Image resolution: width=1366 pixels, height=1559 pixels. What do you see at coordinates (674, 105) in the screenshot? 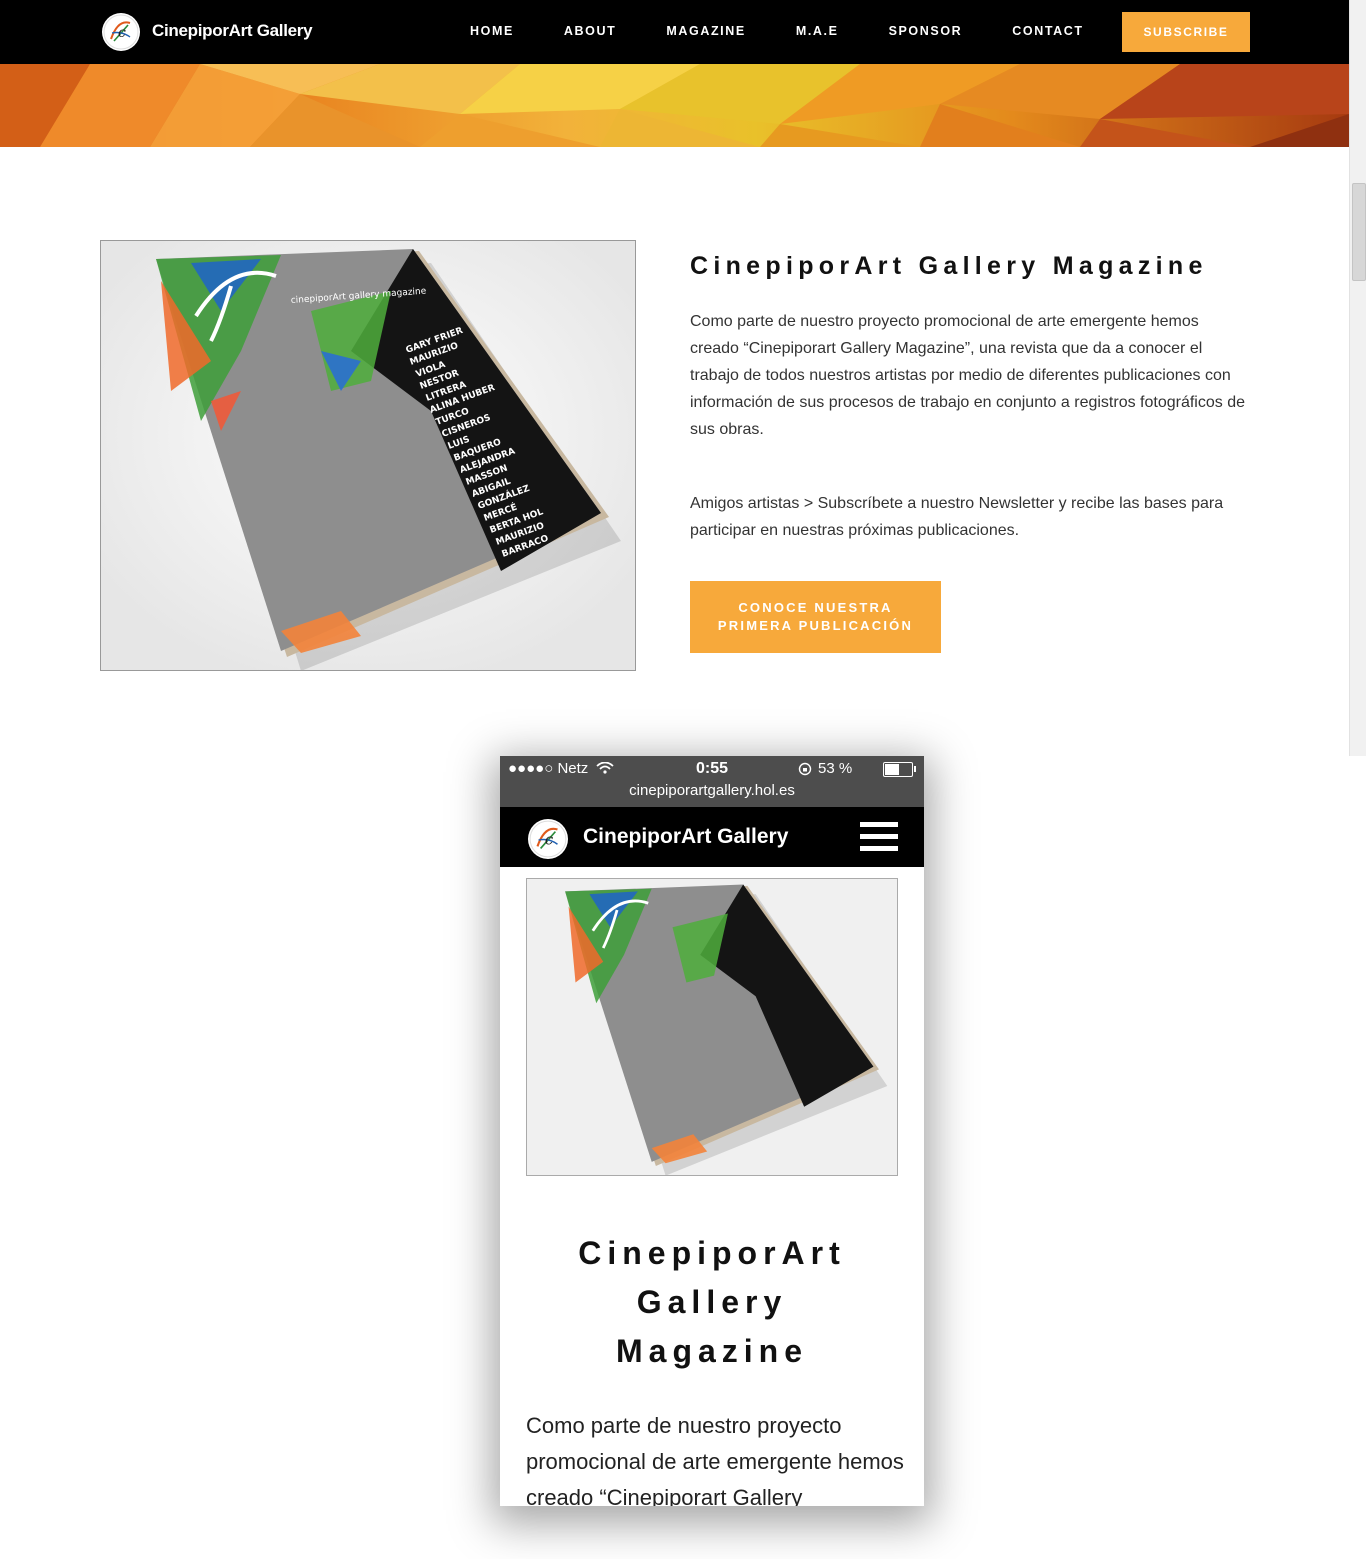
I see `hero-banner` at bounding box center [674, 105].